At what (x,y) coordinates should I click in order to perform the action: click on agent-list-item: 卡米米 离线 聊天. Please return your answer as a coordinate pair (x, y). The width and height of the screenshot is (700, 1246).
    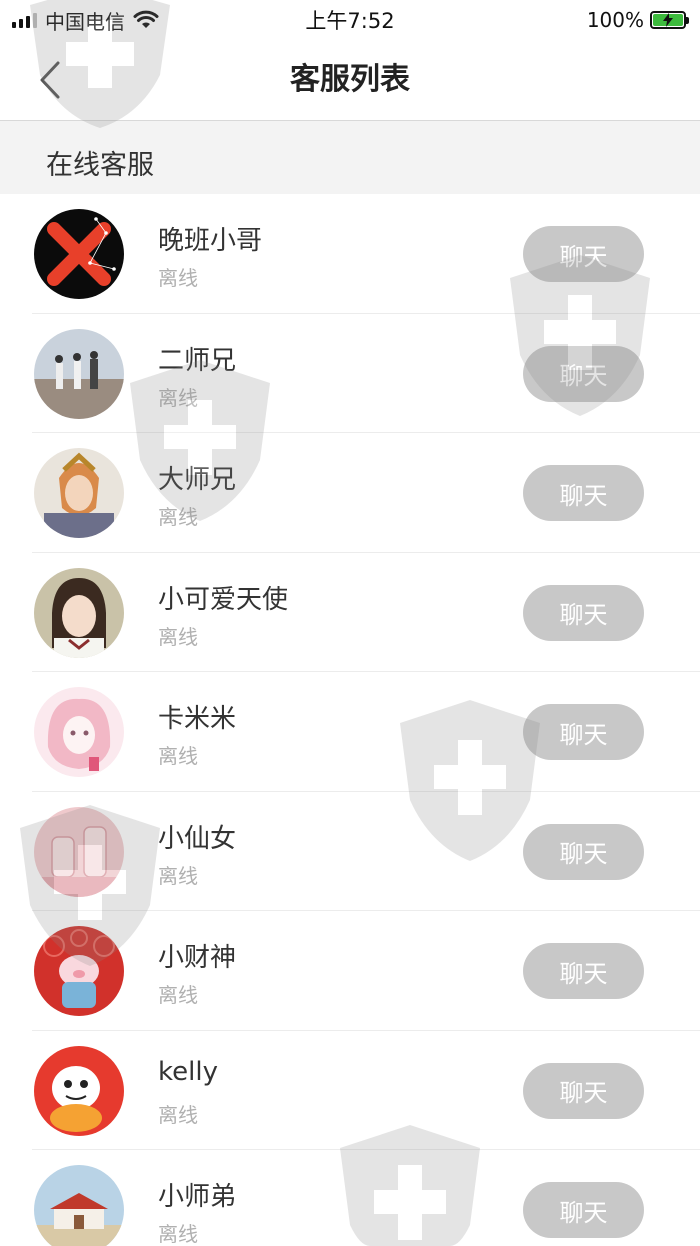
    Looking at the image, I should click on (350, 732).